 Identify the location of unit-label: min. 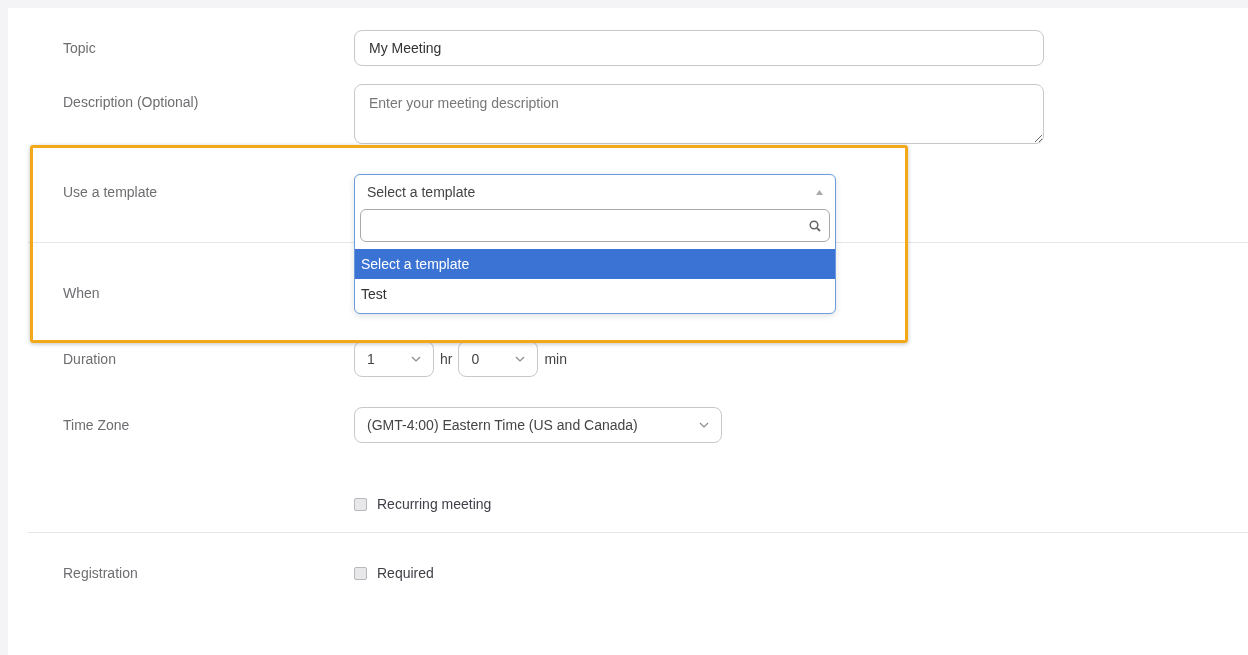
(555, 359).